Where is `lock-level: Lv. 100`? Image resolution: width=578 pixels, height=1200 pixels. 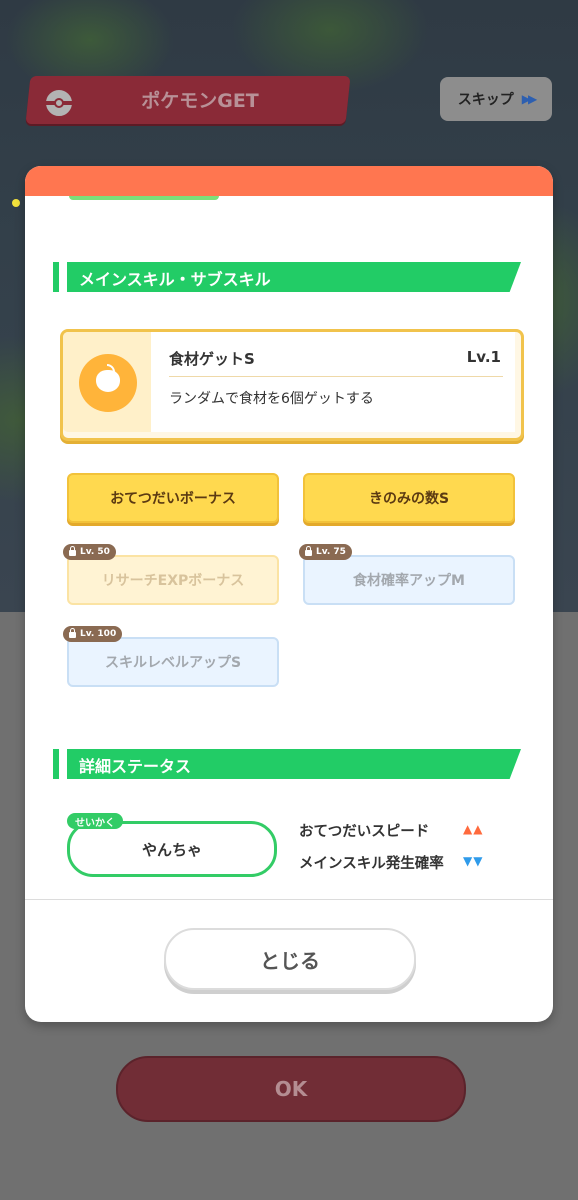 lock-level: Lv. 100 is located at coordinates (98, 634).